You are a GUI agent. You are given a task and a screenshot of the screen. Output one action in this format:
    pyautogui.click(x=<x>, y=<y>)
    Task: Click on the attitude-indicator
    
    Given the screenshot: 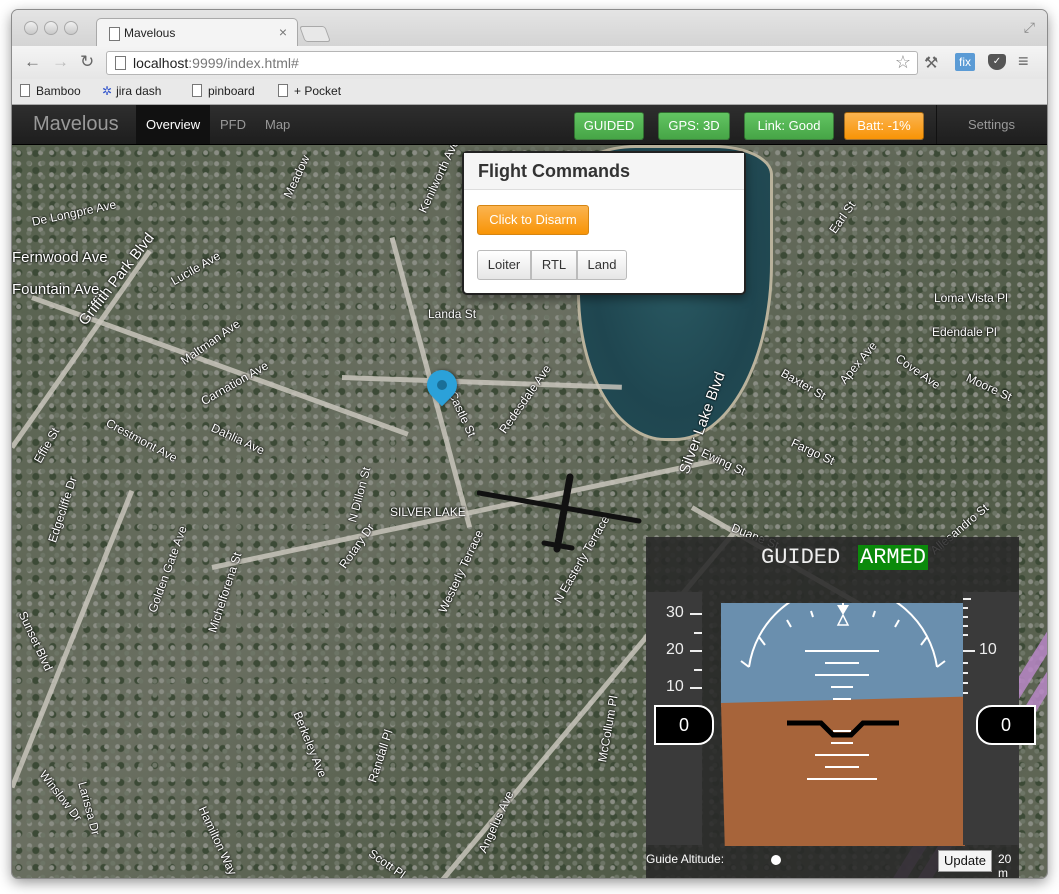 What is the action you would take?
    pyautogui.click(x=843, y=724)
    